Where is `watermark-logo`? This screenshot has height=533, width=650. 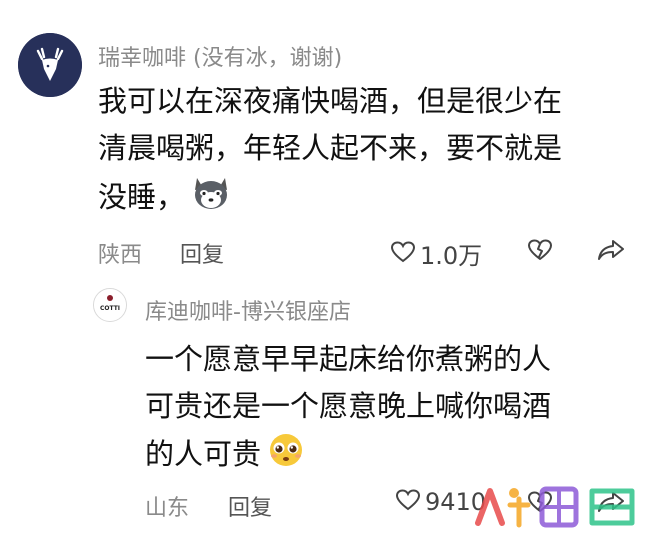
watermark-logo is located at coordinates (556, 507).